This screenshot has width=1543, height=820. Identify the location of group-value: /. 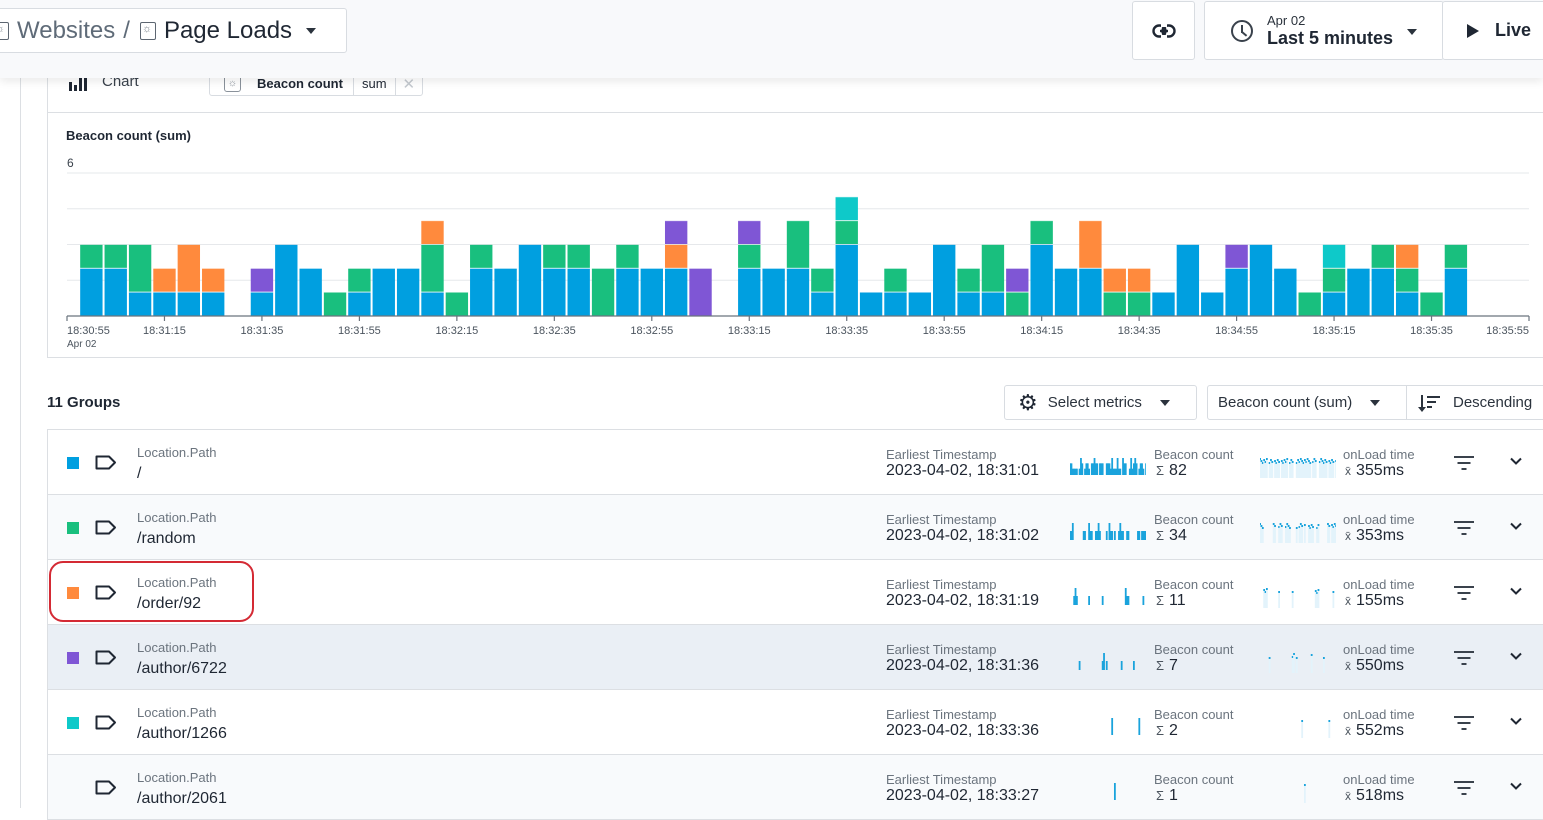
(139, 474).